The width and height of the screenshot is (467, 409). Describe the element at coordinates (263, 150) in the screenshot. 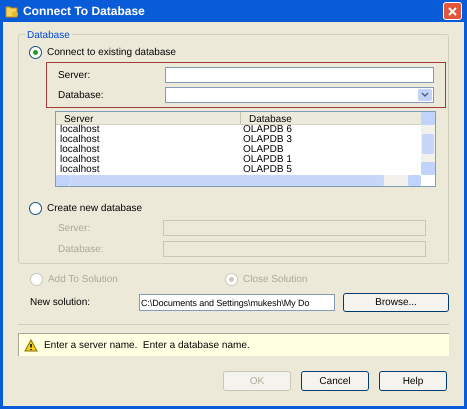

I see `list-cell-text: OLAPDB` at that location.